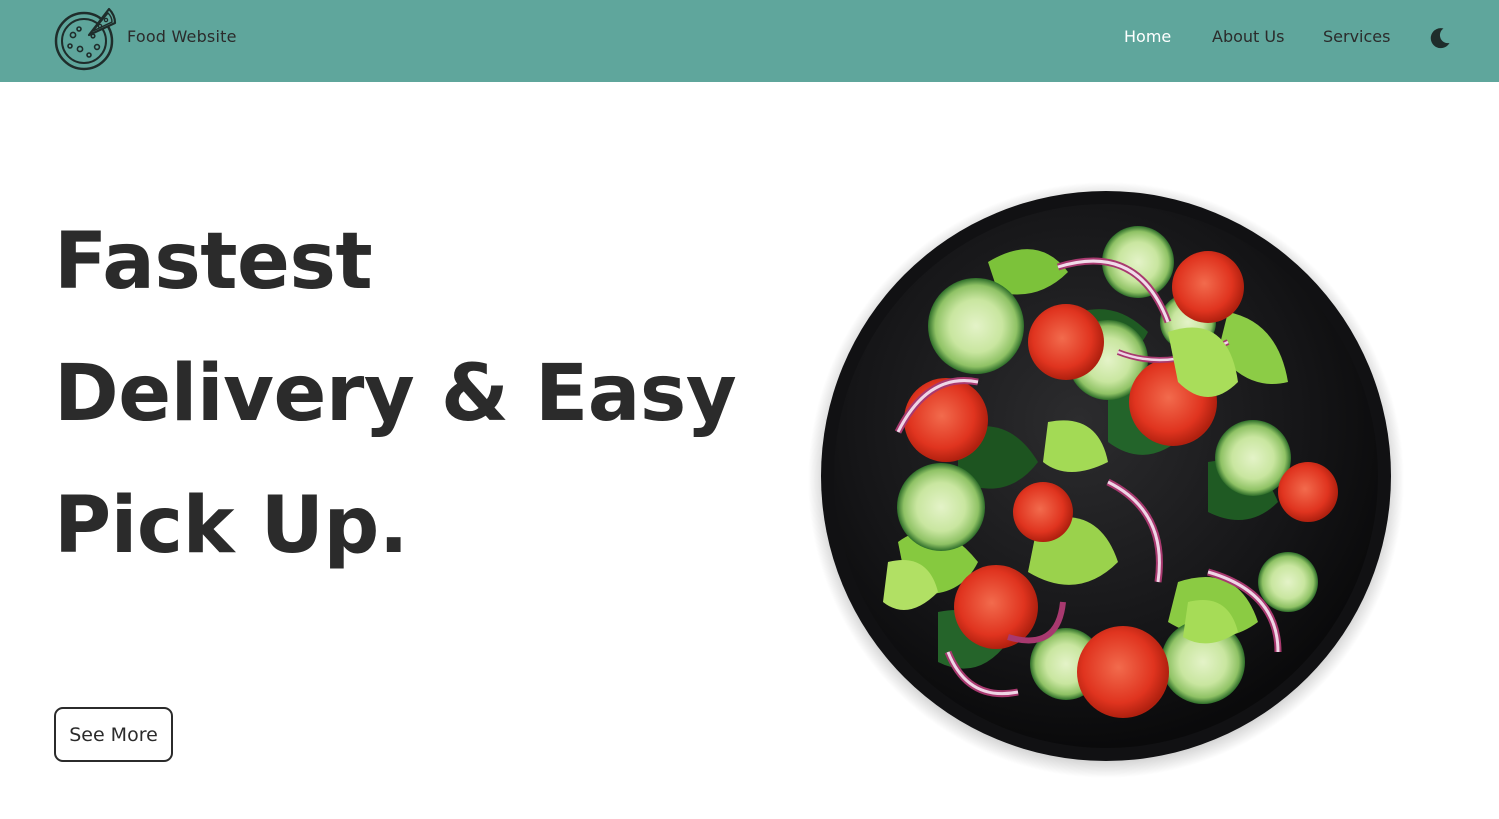 The width and height of the screenshot is (1499, 819). What do you see at coordinates (231, 526) in the screenshot?
I see `hero-title-line-3: Pick Up.` at bounding box center [231, 526].